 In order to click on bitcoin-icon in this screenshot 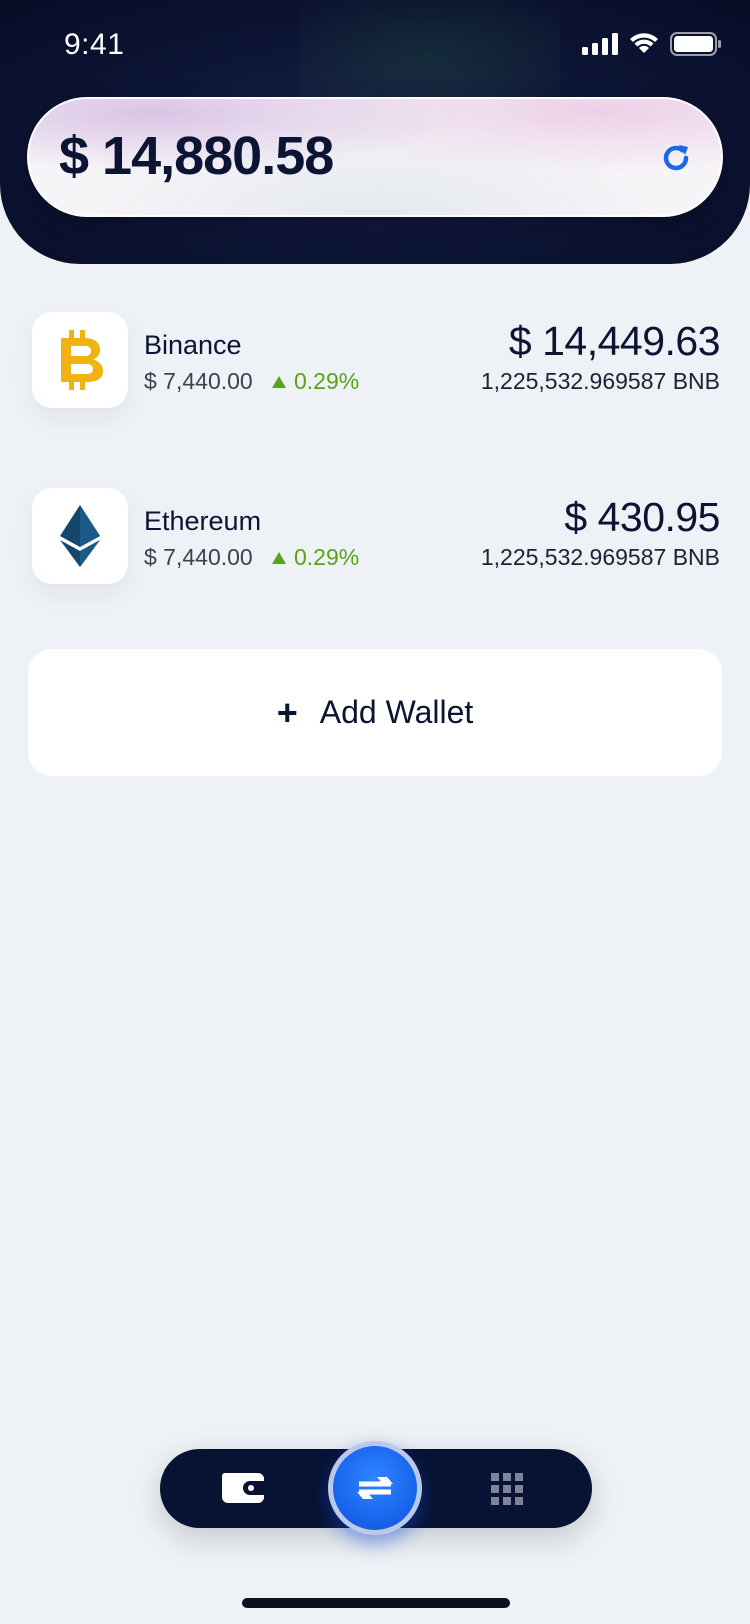, I will do `click(82, 360)`.